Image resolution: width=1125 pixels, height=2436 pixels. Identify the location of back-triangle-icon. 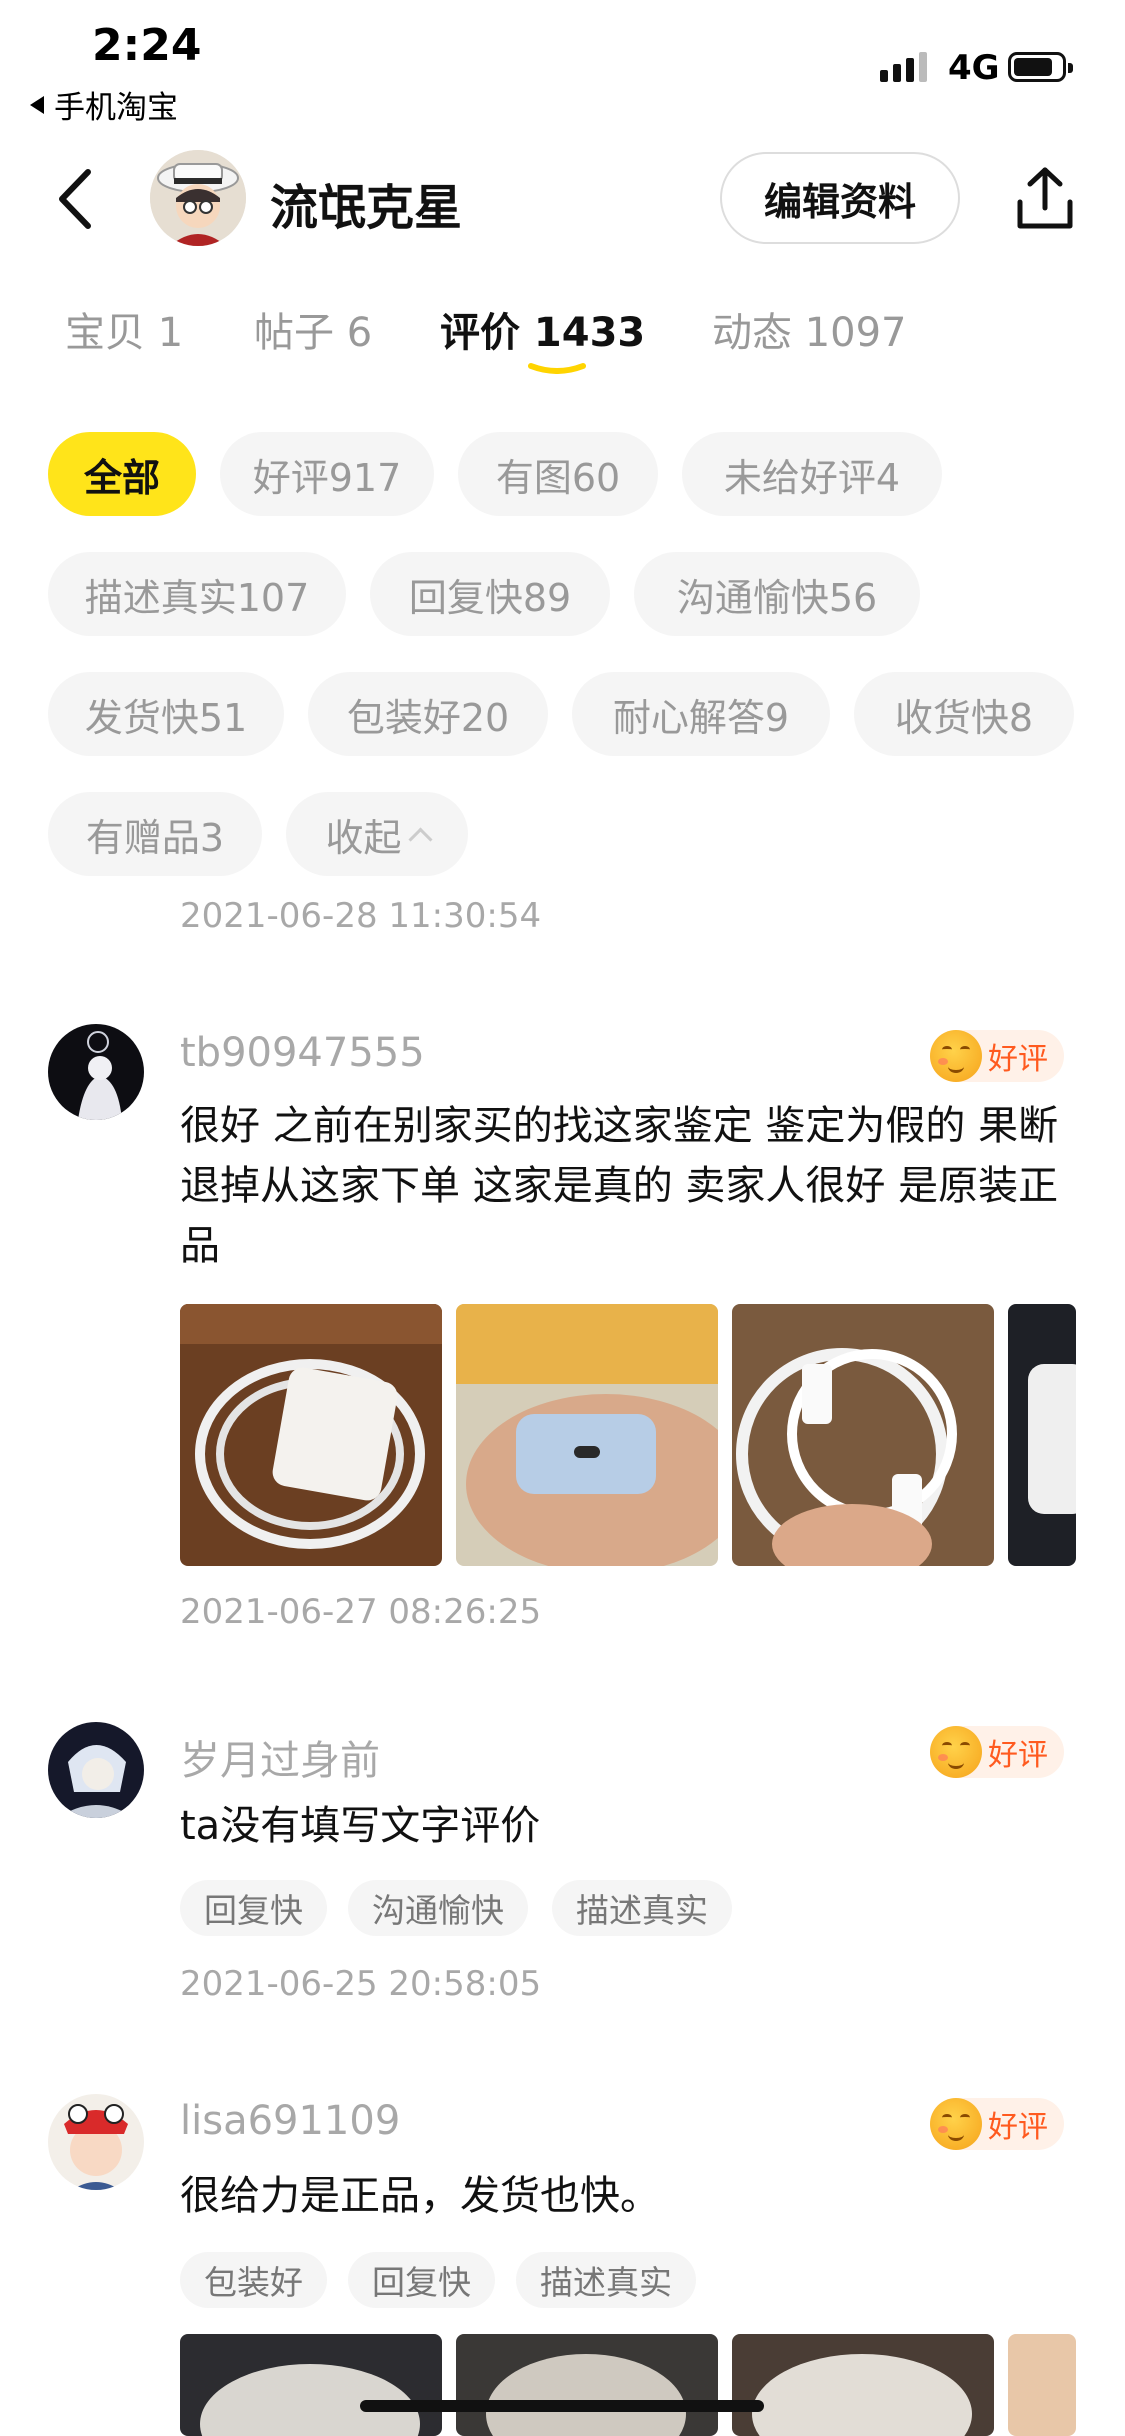
(37, 104).